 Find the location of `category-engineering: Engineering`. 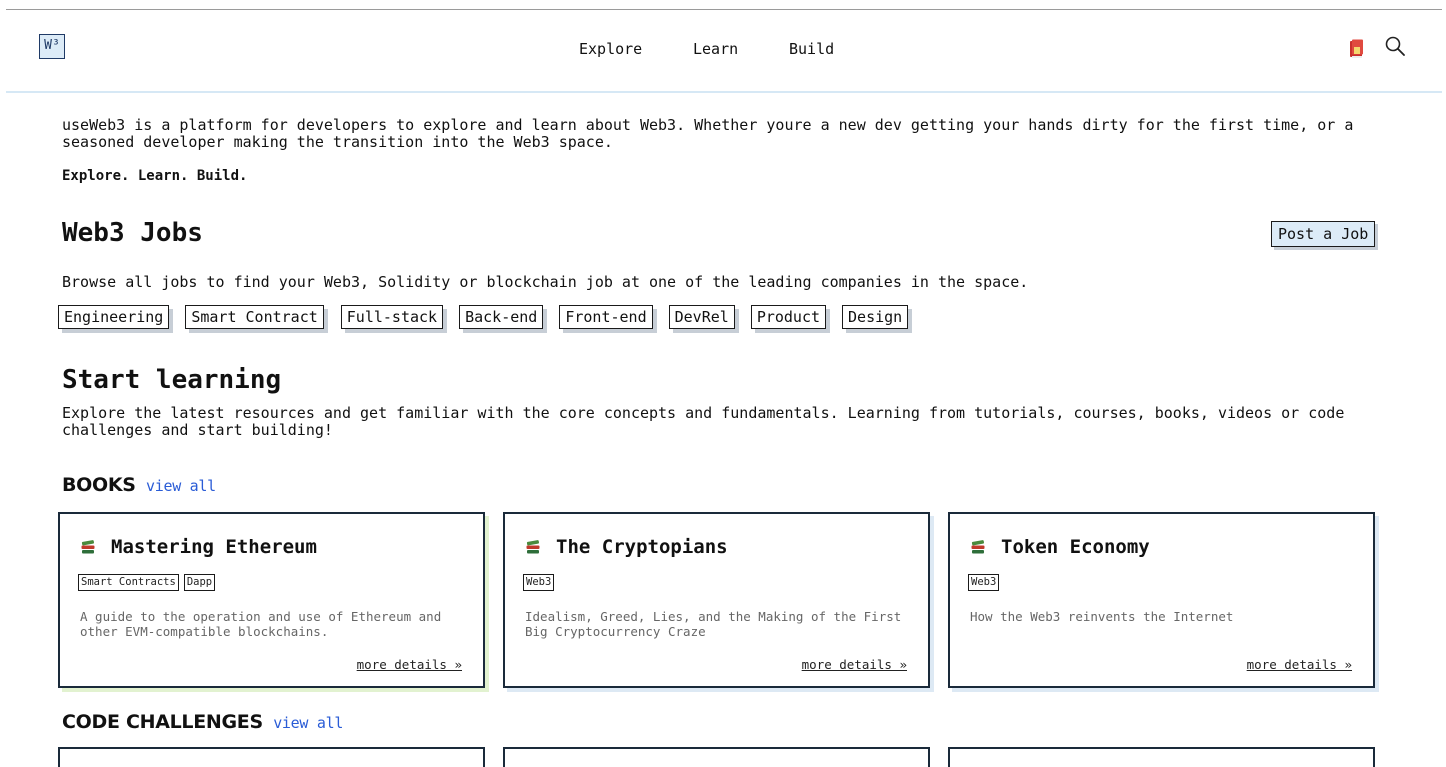

category-engineering: Engineering is located at coordinates (114, 317).